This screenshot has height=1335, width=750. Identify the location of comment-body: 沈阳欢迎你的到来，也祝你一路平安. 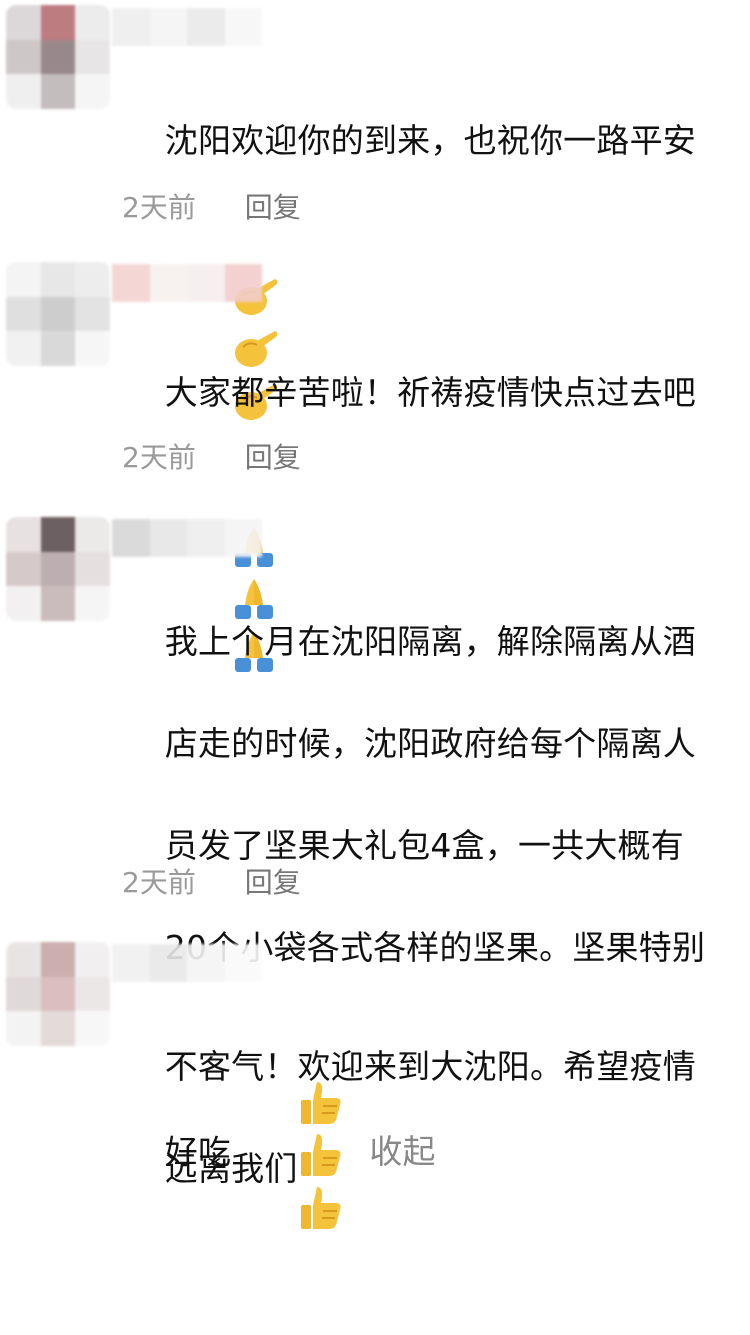
(430, 140).